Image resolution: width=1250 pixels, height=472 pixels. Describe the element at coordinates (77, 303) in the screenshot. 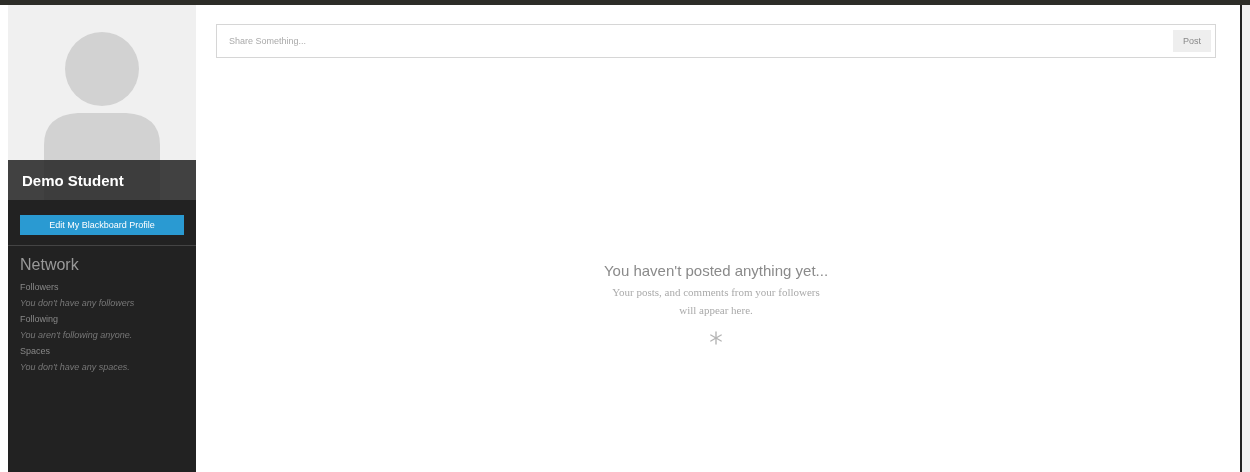

I see `empty-network-message: You don't have any followers` at that location.